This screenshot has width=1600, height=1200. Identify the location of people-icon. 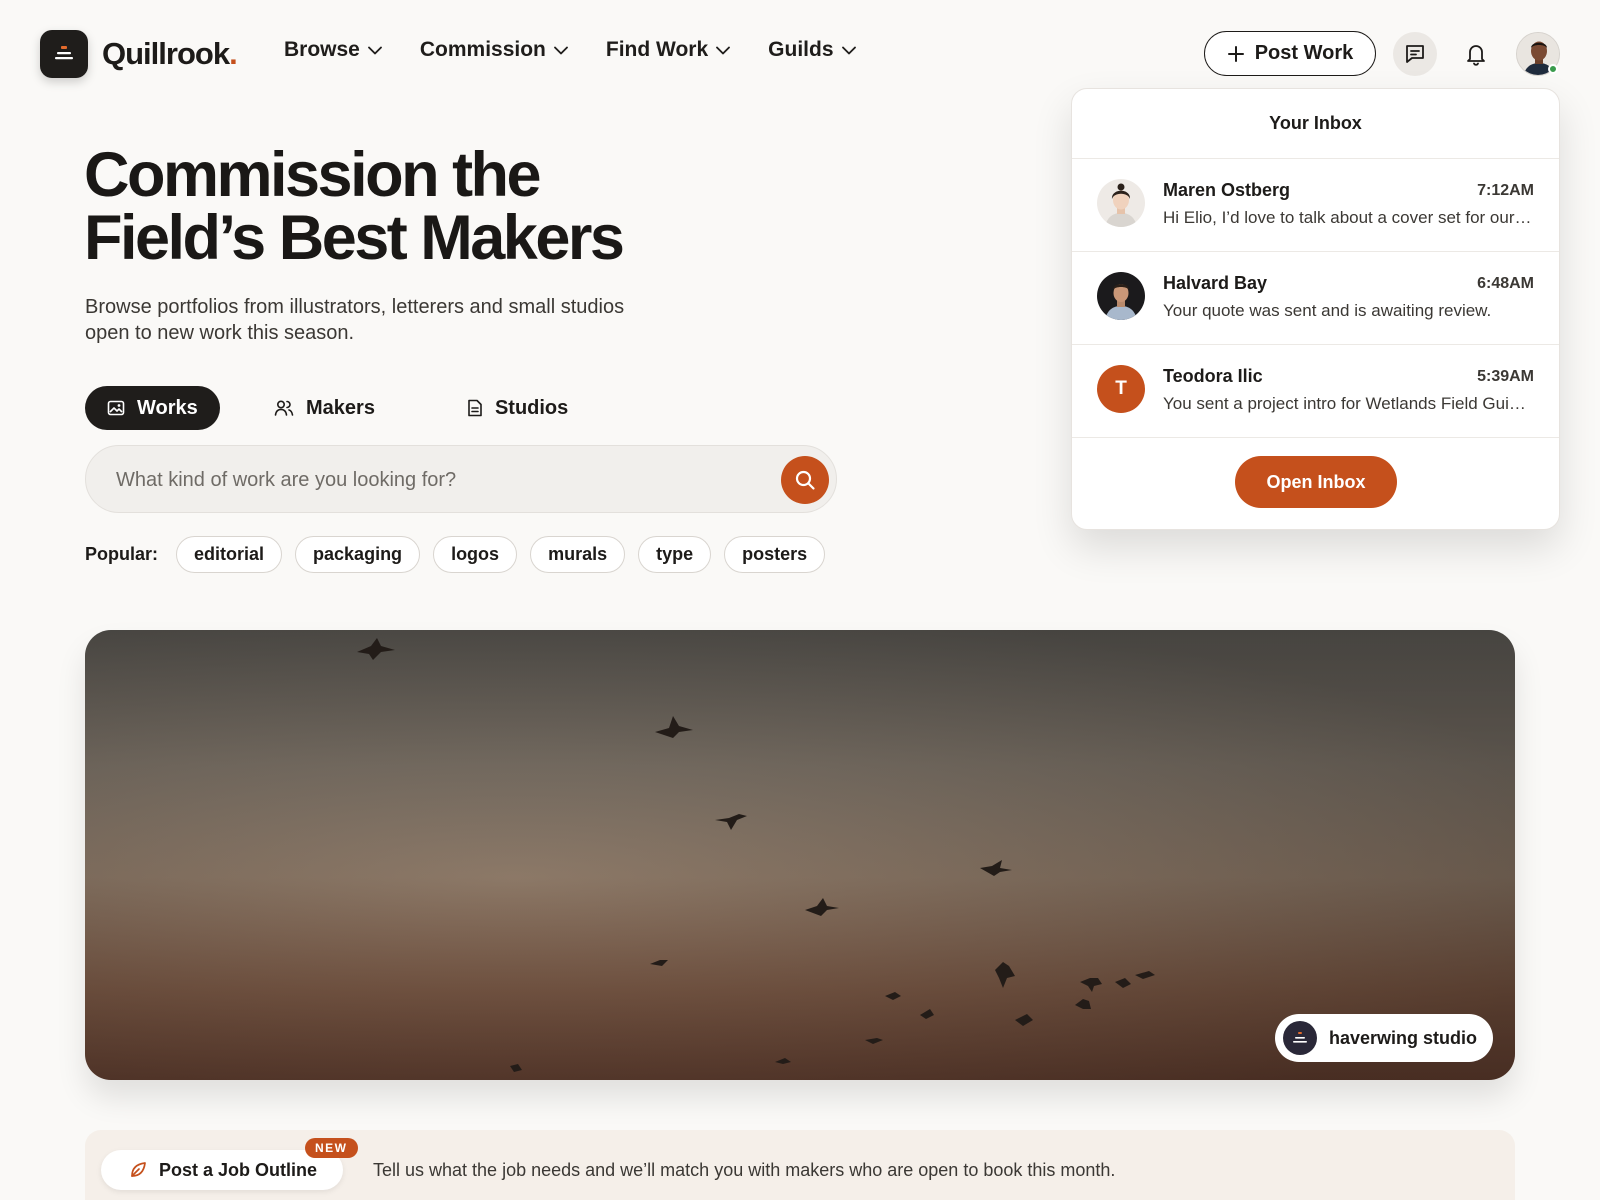
(284, 408).